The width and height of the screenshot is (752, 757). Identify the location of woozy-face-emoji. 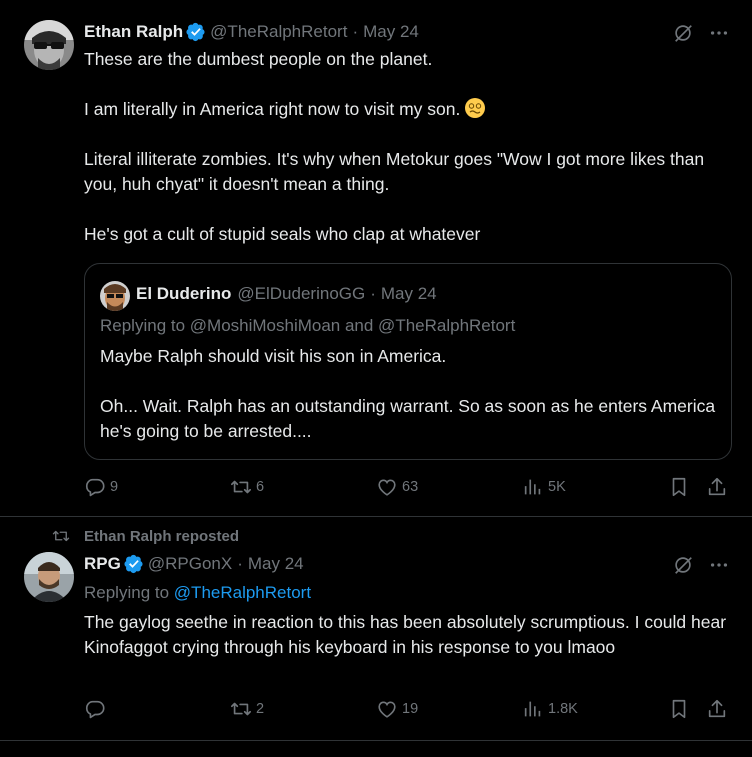
(475, 108).